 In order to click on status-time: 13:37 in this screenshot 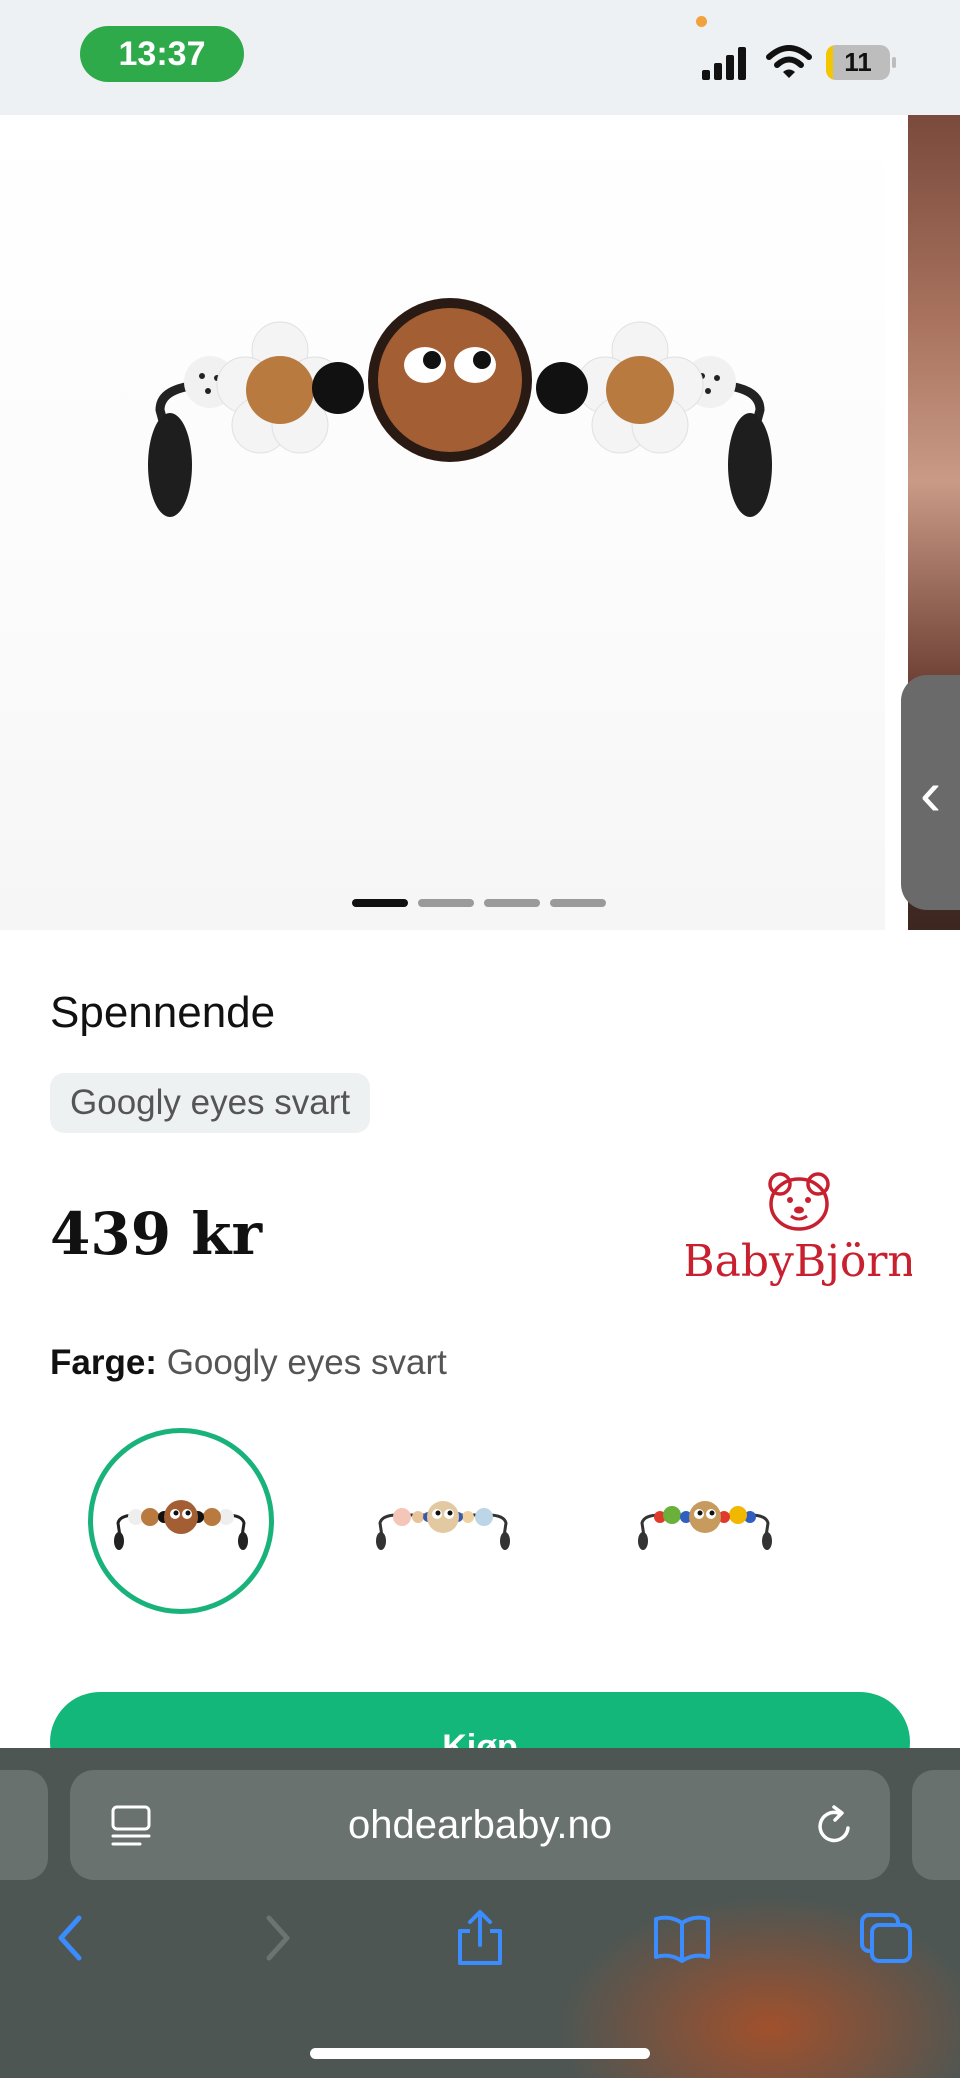, I will do `click(162, 54)`.